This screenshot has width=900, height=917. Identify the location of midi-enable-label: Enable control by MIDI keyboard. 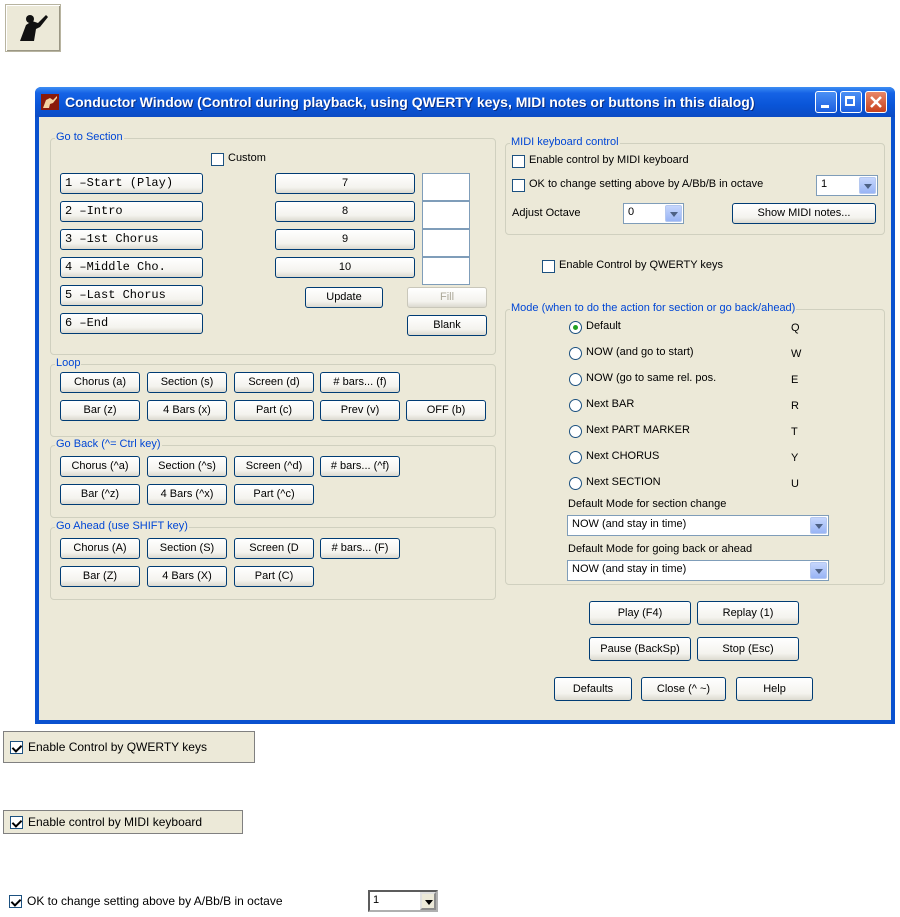
(609, 160).